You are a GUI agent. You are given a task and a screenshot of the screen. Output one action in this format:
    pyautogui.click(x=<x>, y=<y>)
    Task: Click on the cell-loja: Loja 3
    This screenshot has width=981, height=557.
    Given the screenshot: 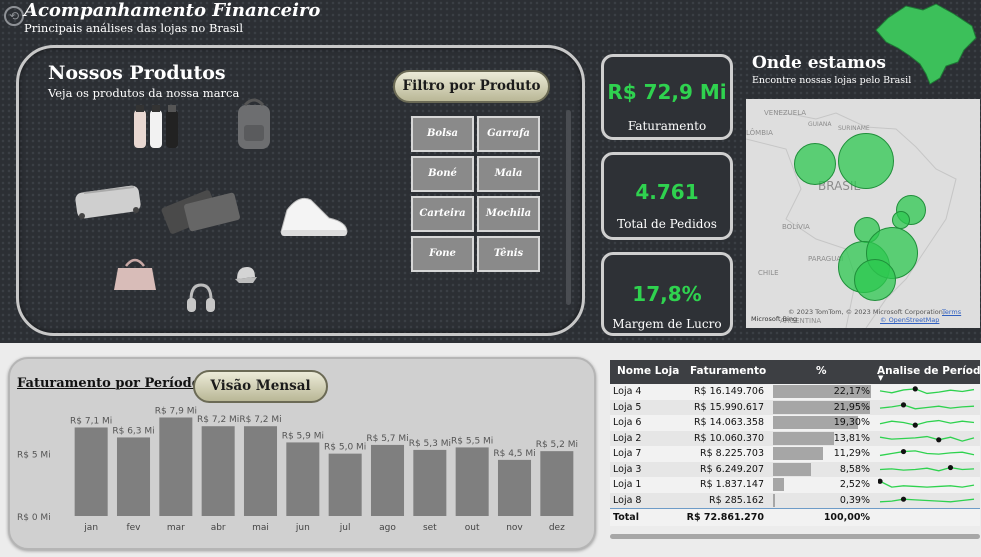 What is the action you would take?
    pyautogui.click(x=627, y=469)
    